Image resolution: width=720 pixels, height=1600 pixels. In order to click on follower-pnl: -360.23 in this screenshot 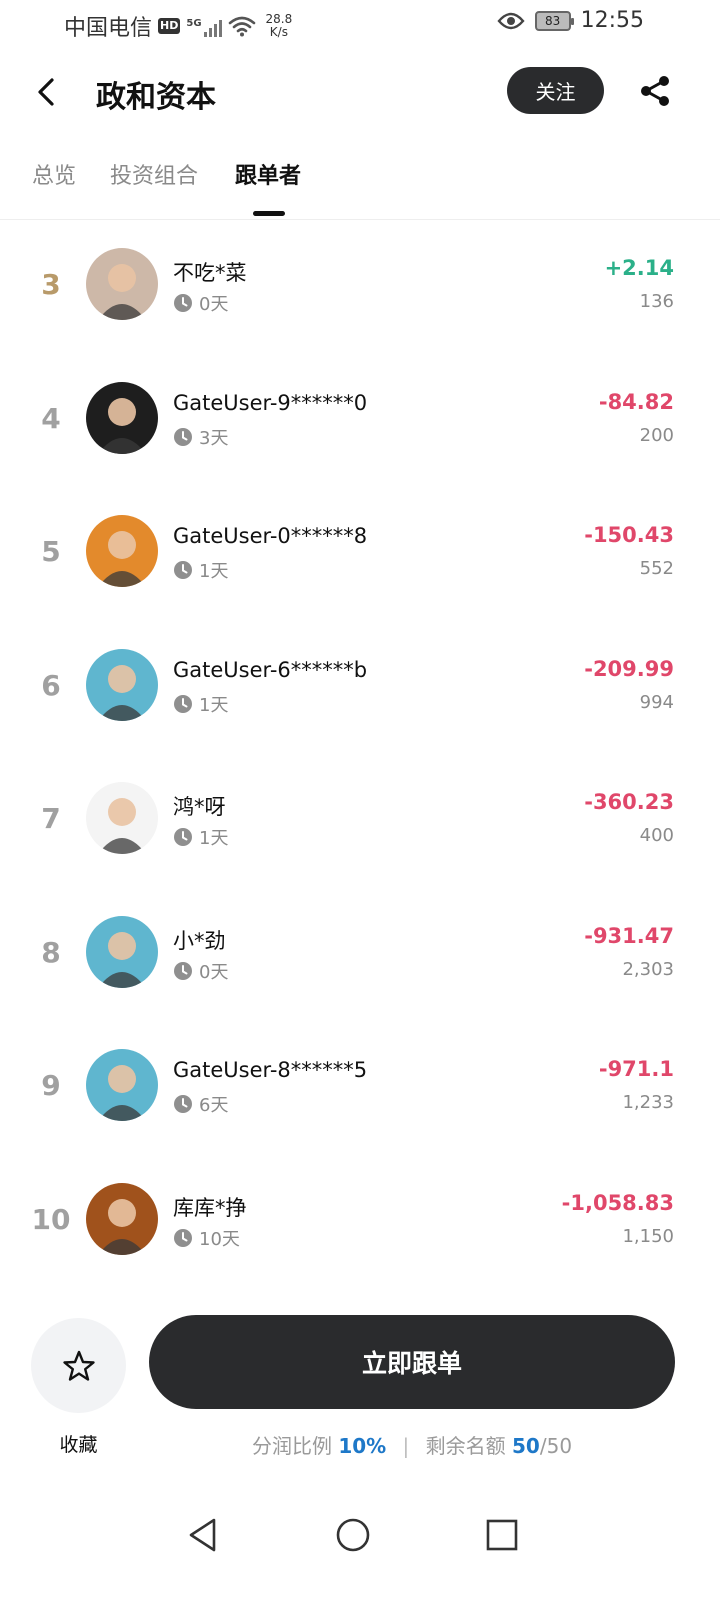, I will do `click(629, 802)`.